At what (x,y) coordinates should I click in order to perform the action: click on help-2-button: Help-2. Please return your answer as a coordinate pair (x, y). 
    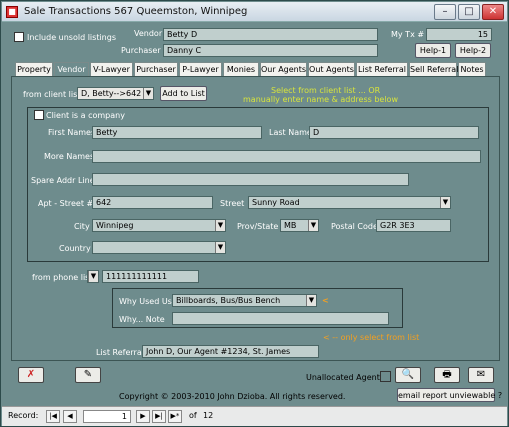
    Looking at the image, I should click on (473, 50).